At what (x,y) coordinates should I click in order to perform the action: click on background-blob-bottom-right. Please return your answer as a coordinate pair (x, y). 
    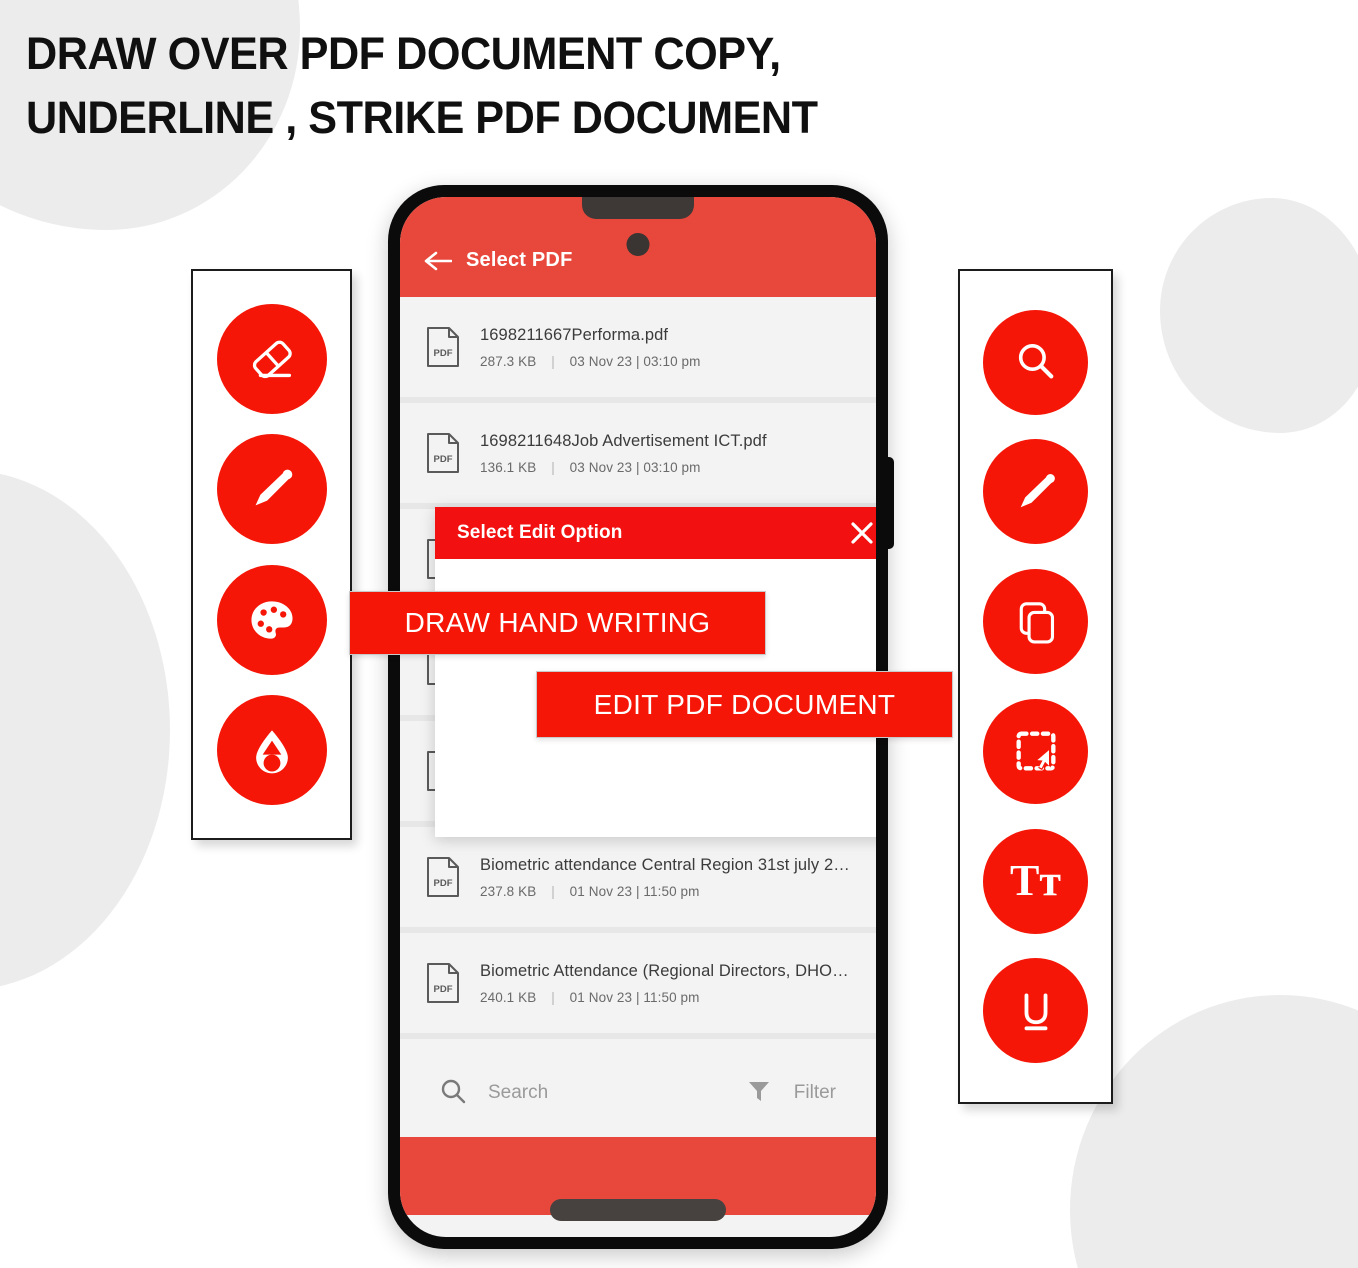
    Looking at the image, I should click on (1214, 1131).